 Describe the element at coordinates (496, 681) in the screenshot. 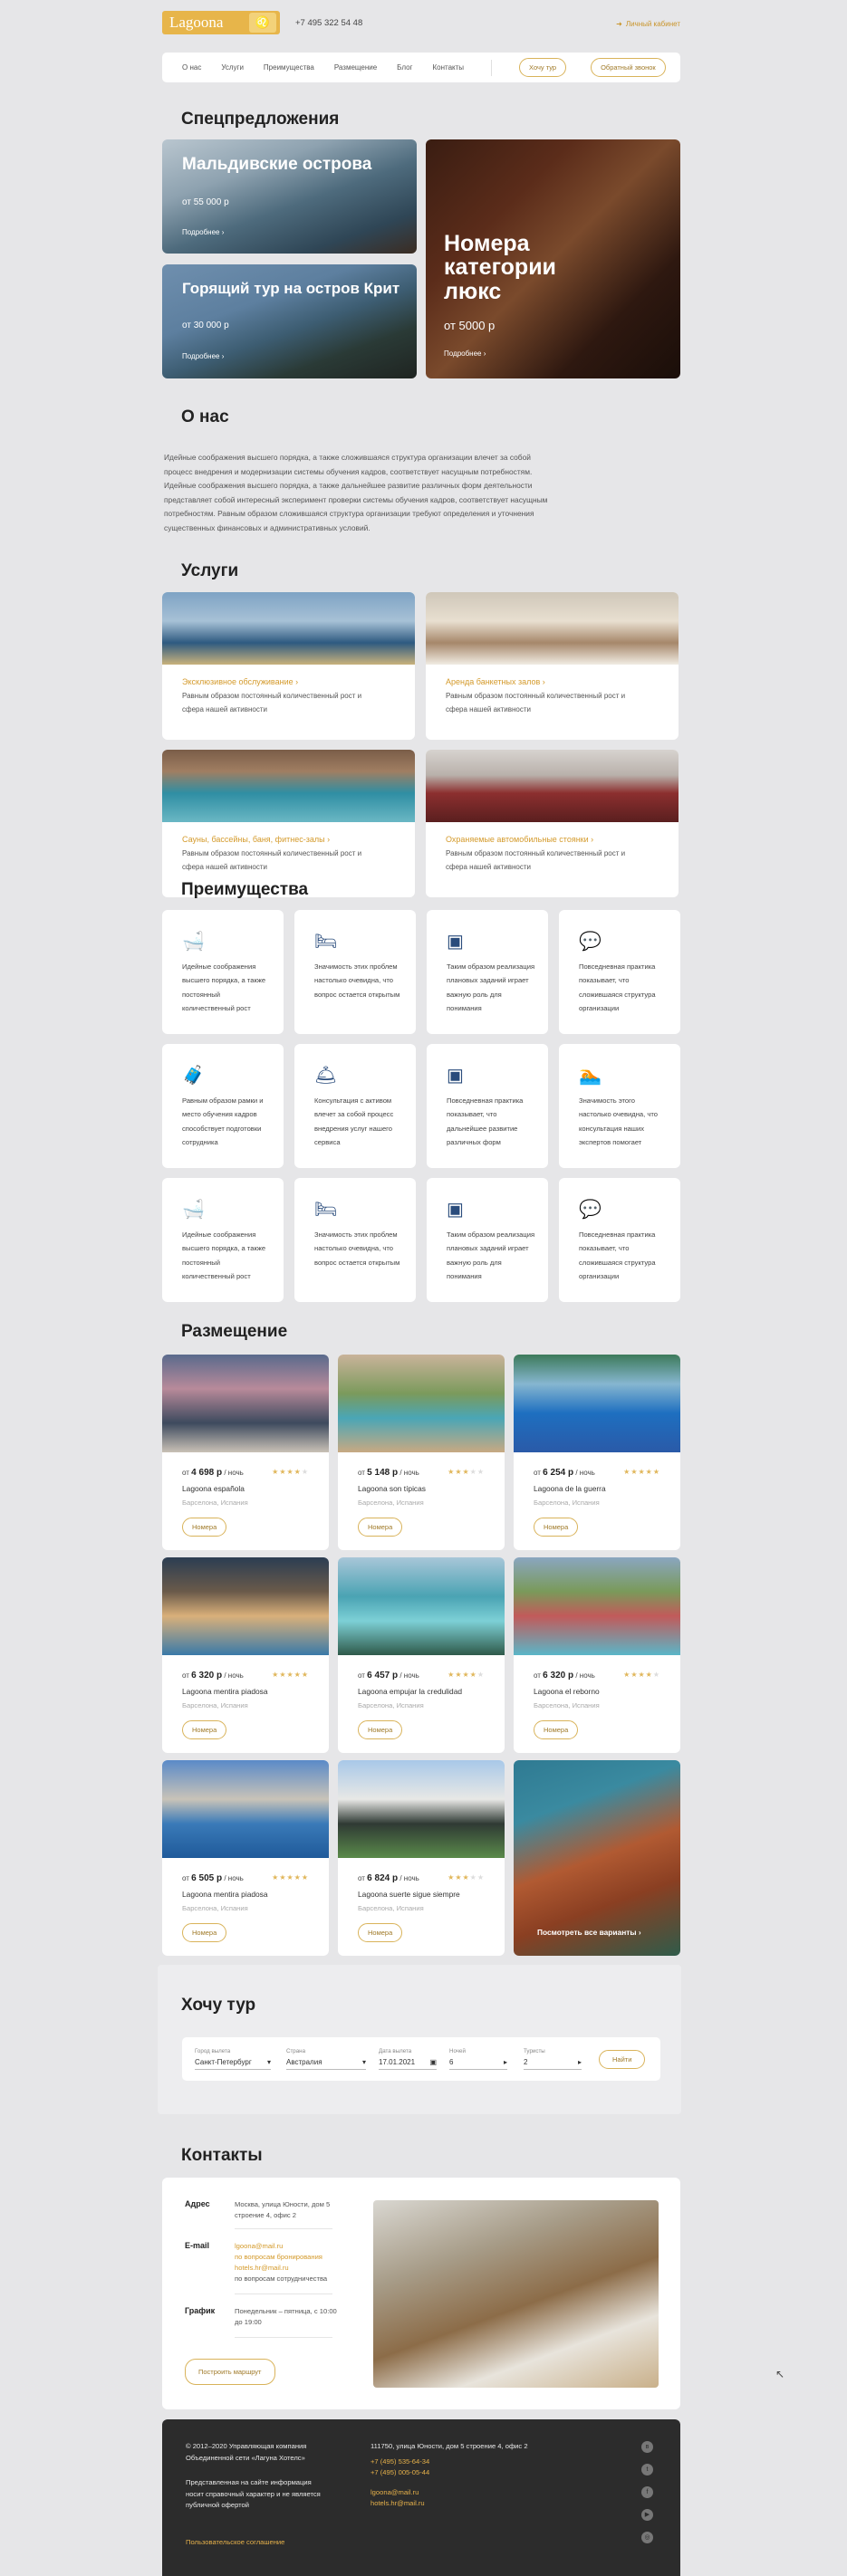

I see `service-title: Аренда банкетных залов ›` at that location.